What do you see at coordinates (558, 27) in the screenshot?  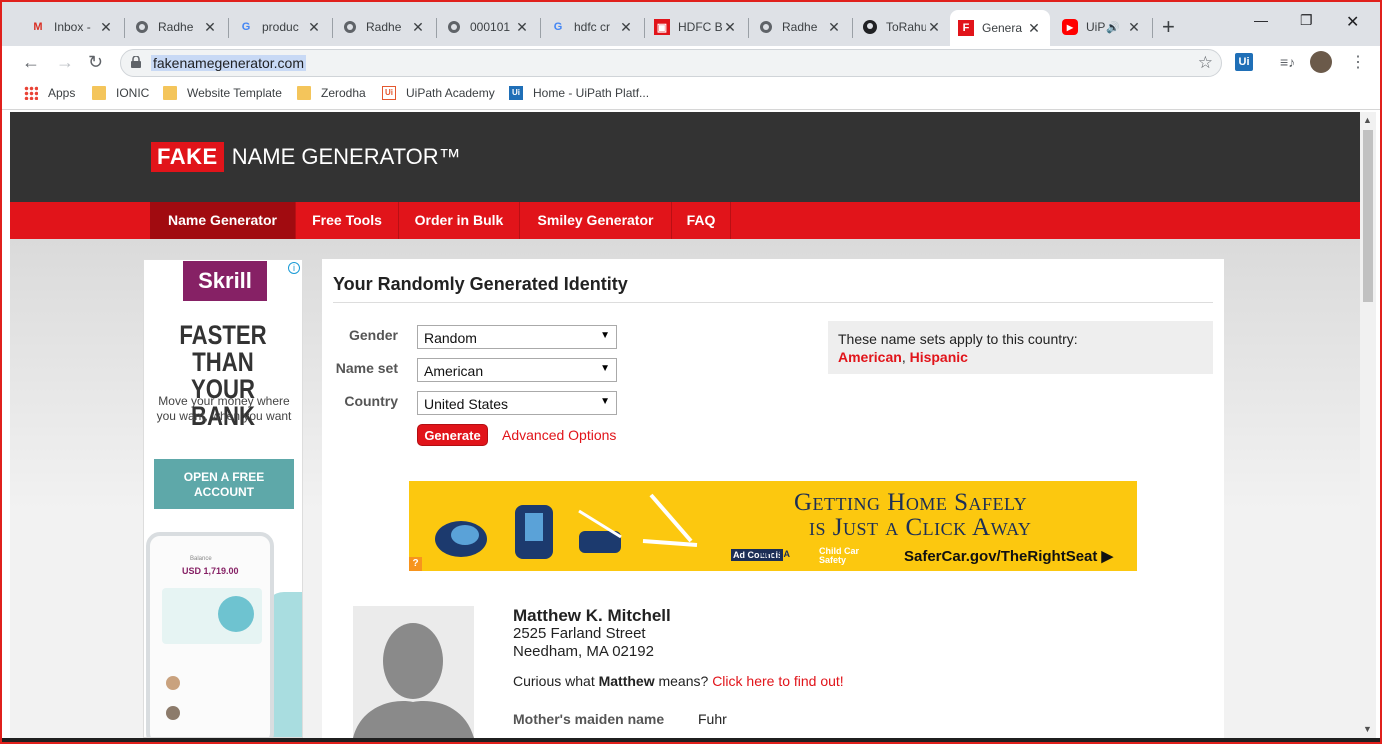 I see `google-icon: G` at bounding box center [558, 27].